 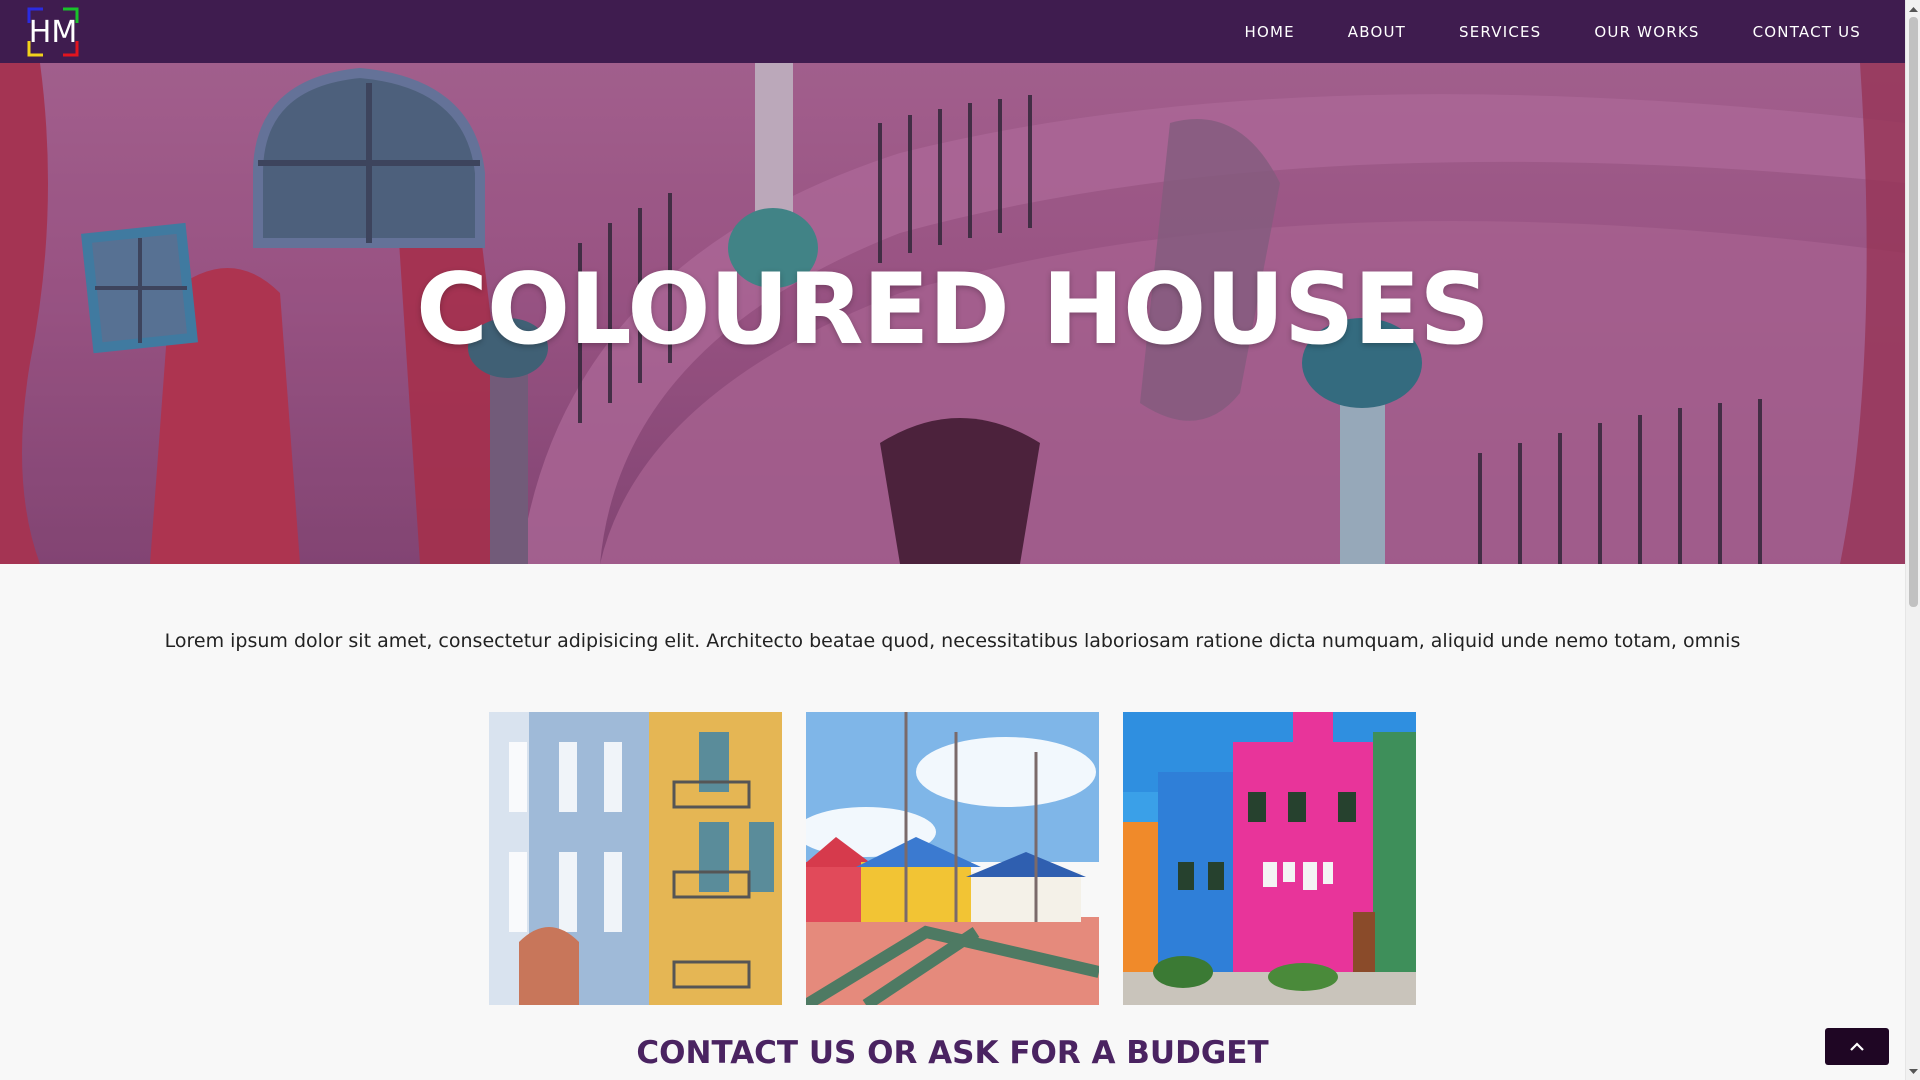 I want to click on nav-link-about: ABOUT, so click(x=1377, y=32).